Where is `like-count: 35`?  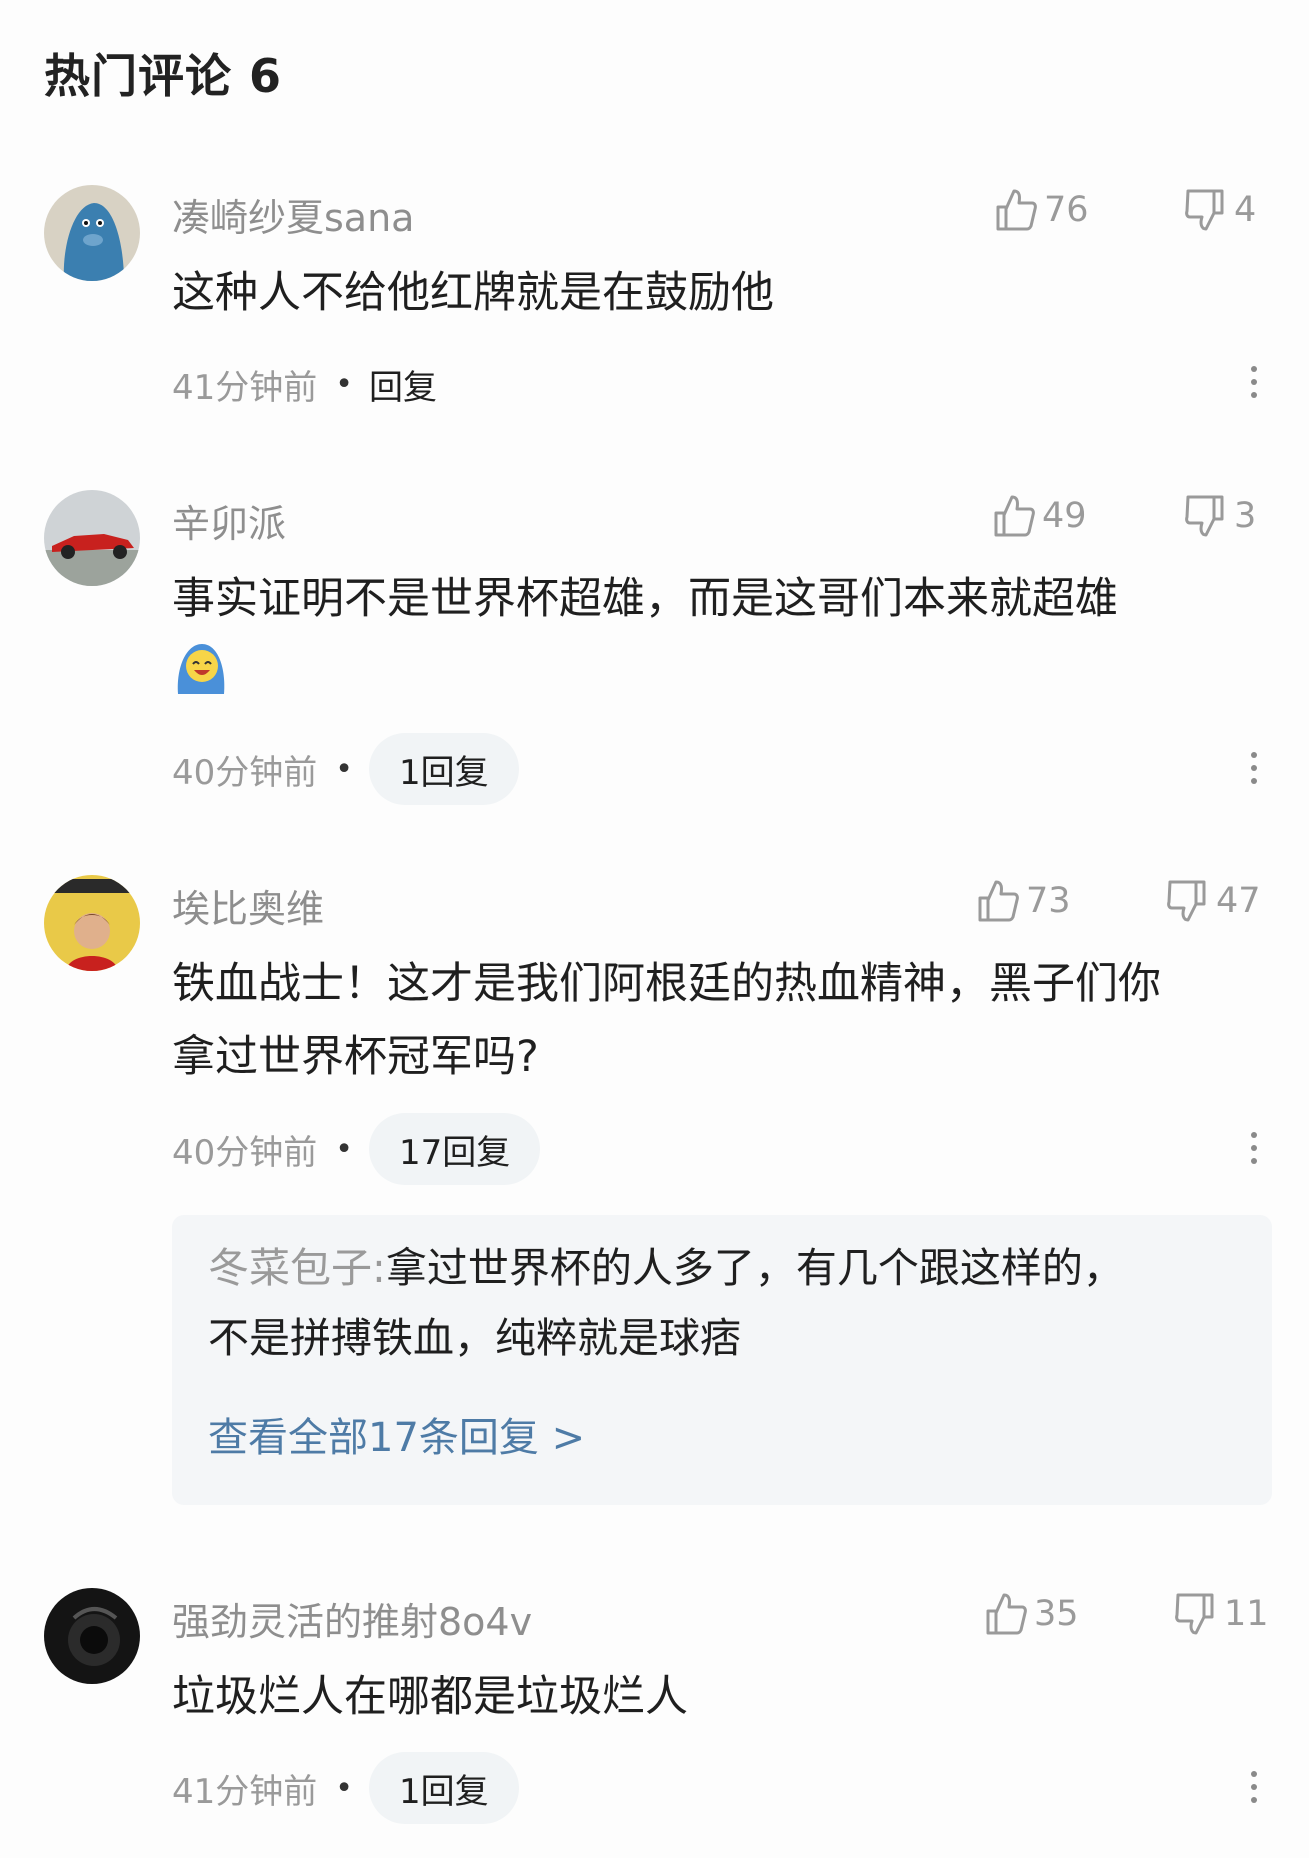
like-count: 35 is located at coordinates (1056, 1614).